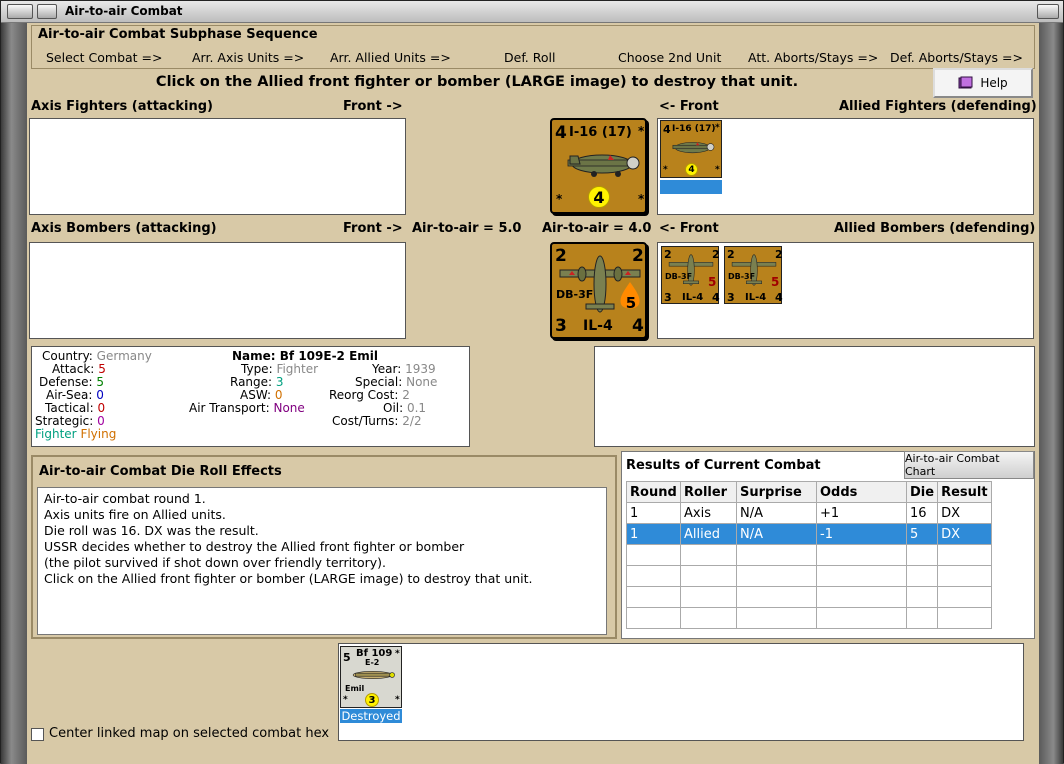 The width and height of the screenshot is (1064, 764). I want to click on destroyed-nick: Emil, so click(355, 688).